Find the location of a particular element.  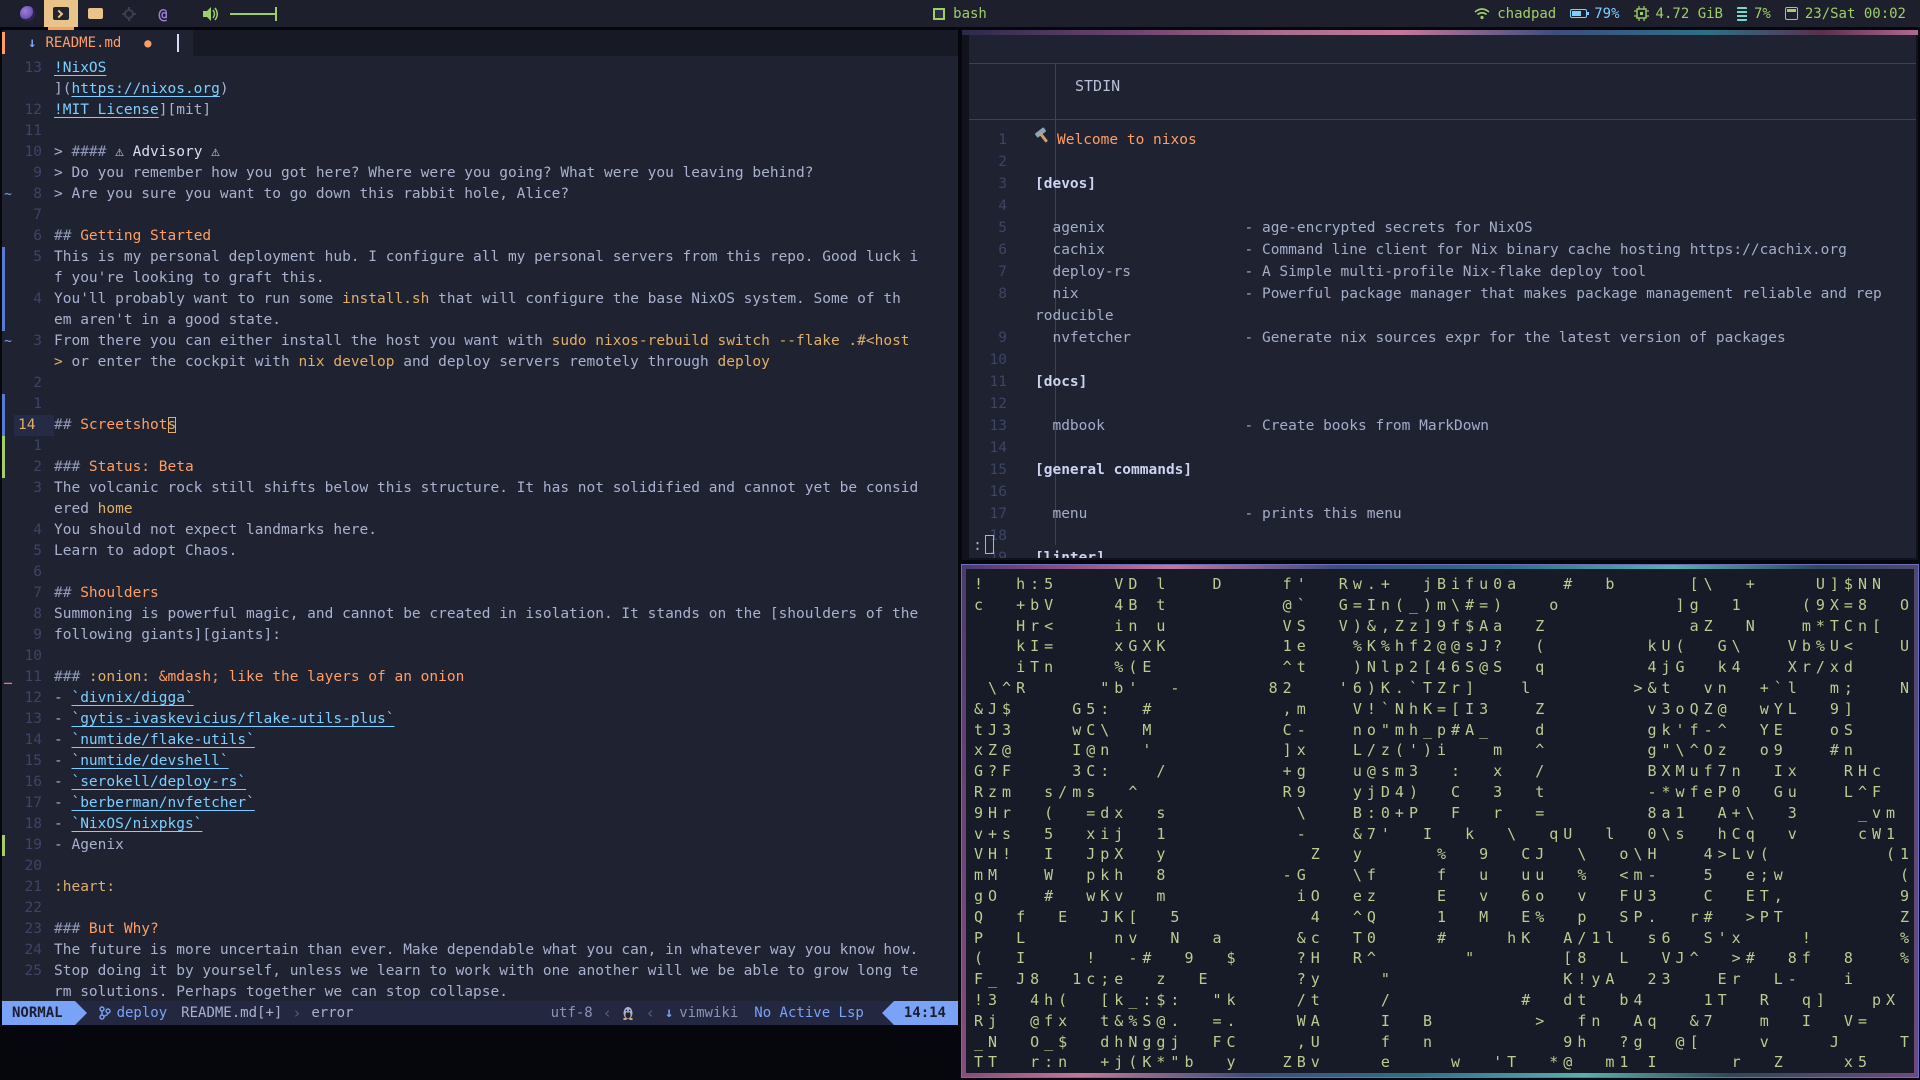

workspace-chat is located at coordinates (95, 13).